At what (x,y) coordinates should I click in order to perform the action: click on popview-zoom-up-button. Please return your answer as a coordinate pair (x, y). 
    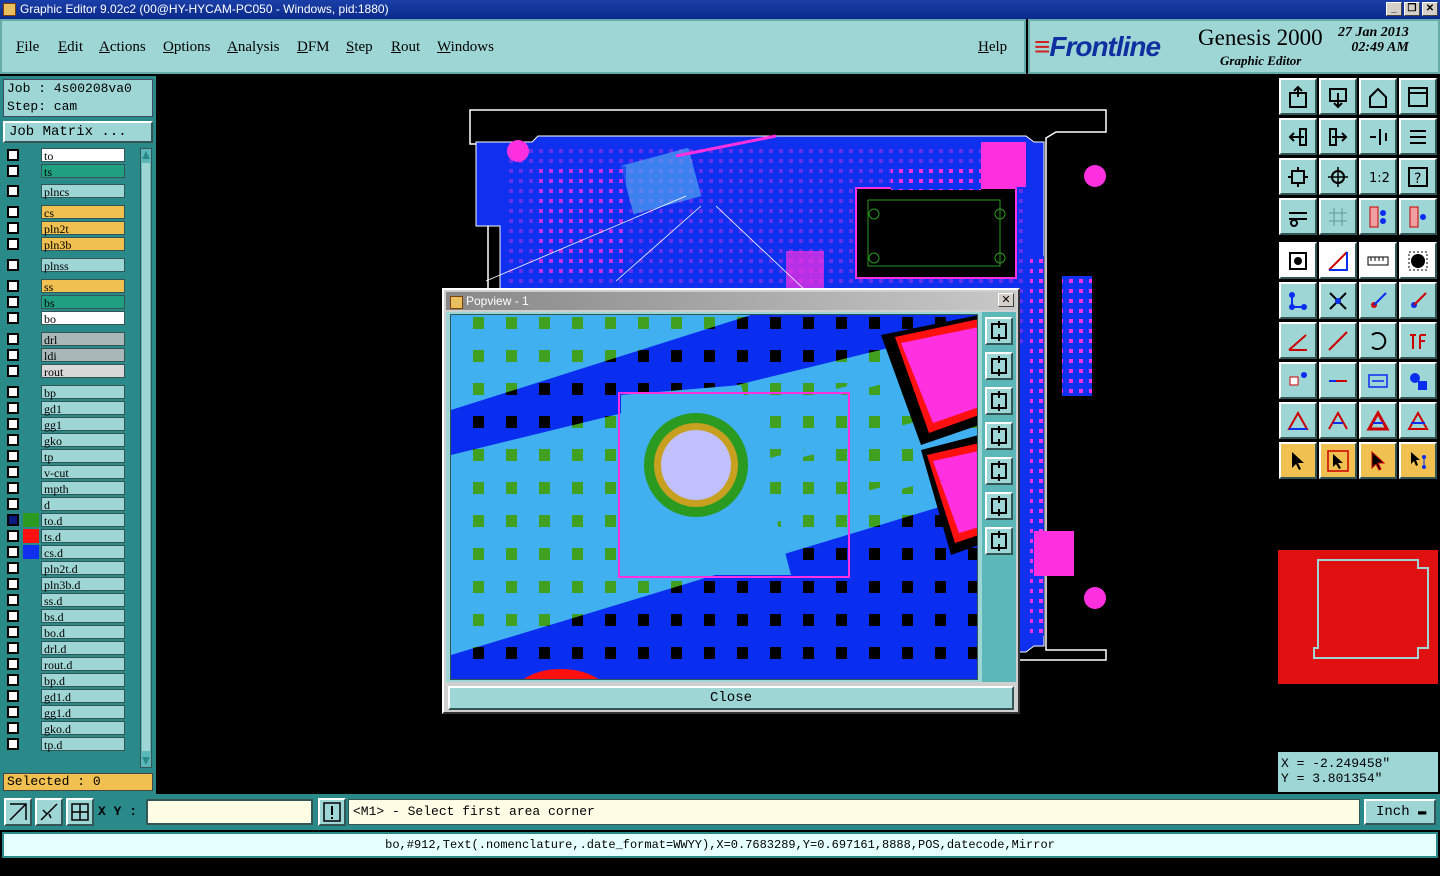
    Looking at the image, I should click on (999, 366).